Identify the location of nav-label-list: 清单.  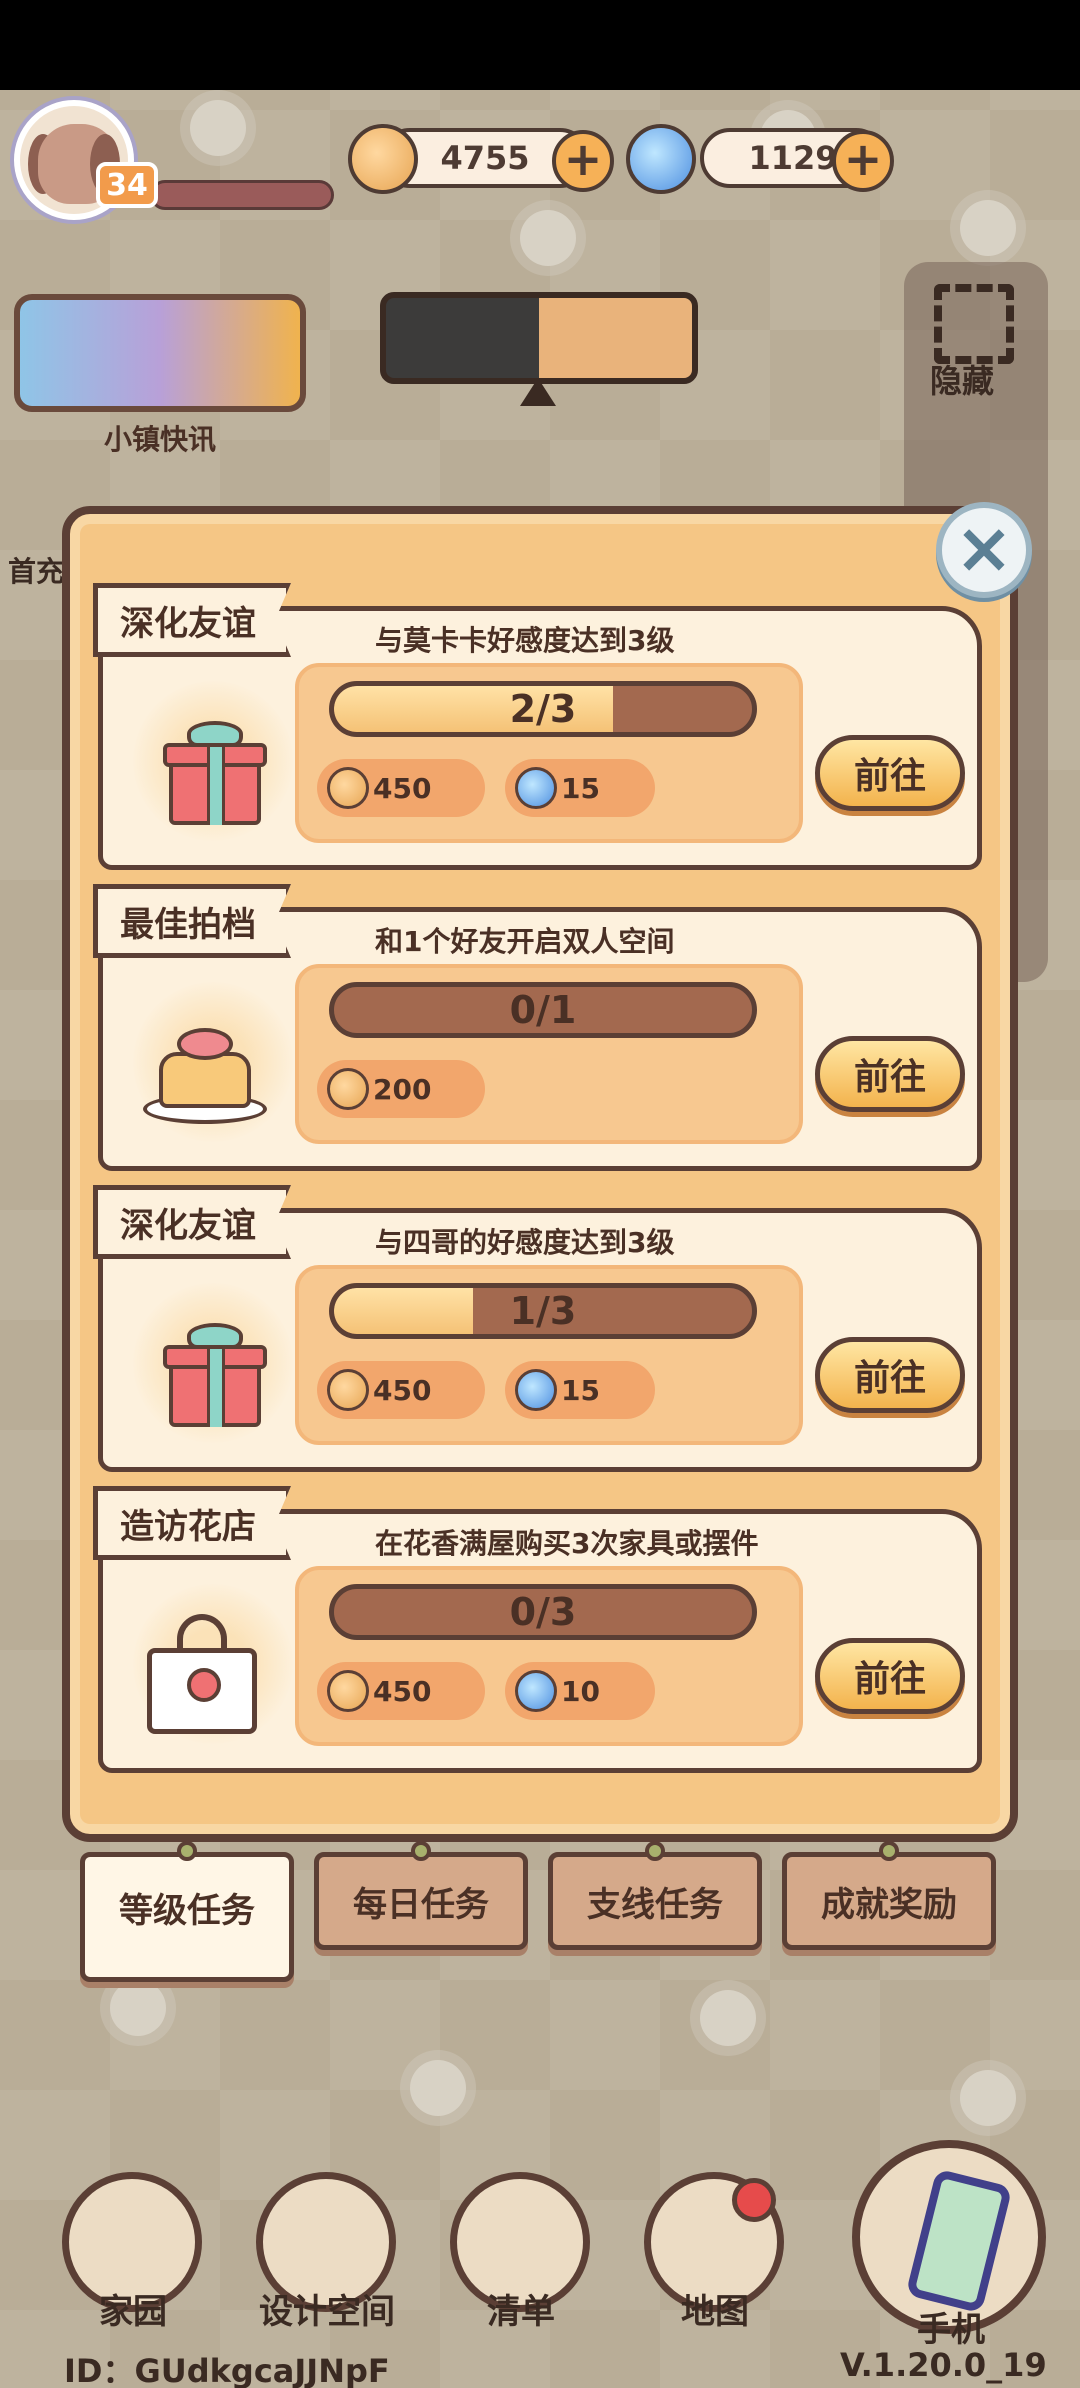
(521, 2308).